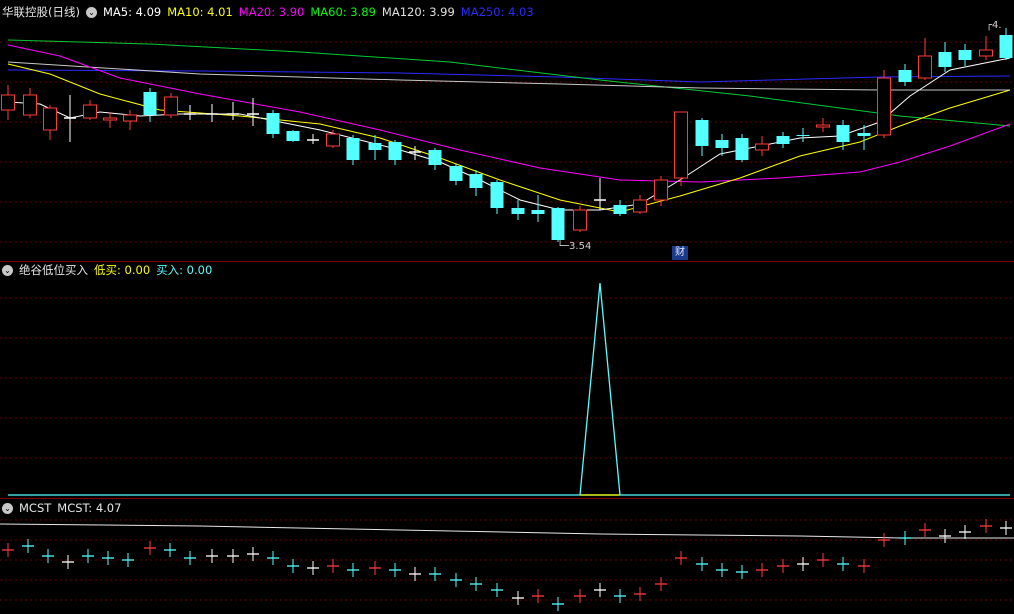 The width and height of the screenshot is (1014, 614). What do you see at coordinates (507, 498) in the screenshot?
I see `separator-indicator` at bounding box center [507, 498].